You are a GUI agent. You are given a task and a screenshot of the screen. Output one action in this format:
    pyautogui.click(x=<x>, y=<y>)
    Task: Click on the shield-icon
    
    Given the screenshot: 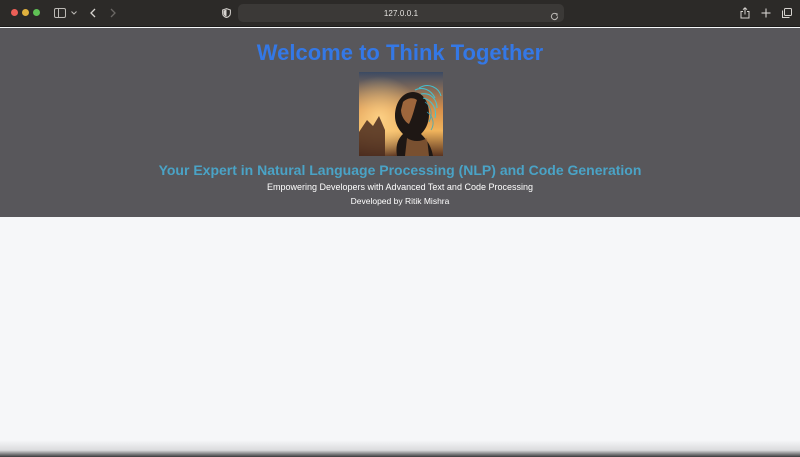 What is the action you would take?
    pyautogui.click(x=226, y=13)
    